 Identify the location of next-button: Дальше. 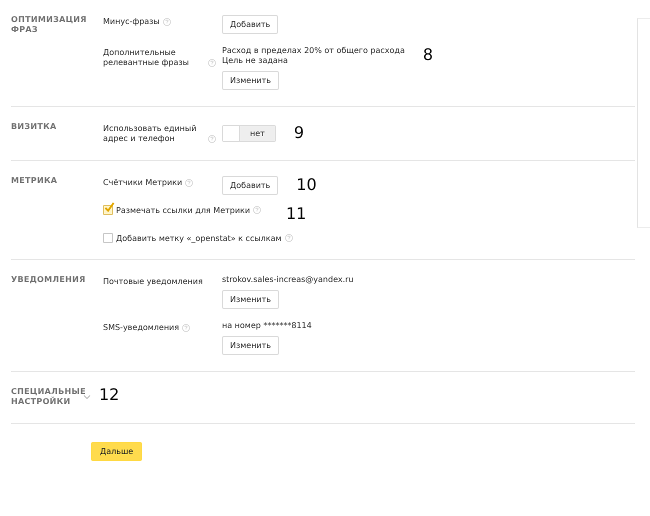
(116, 451).